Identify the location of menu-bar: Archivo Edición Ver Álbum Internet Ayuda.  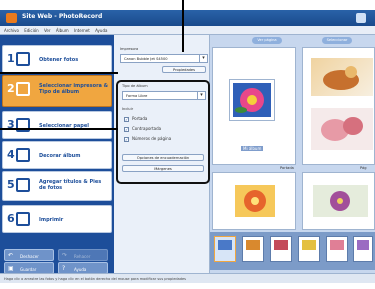
(187, 30).